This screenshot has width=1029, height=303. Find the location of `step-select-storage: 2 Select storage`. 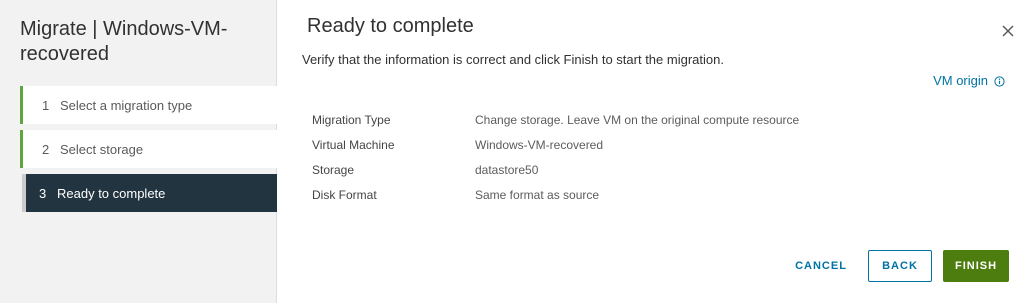

step-select-storage: 2 Select storage is located at coordinates (148, 149).